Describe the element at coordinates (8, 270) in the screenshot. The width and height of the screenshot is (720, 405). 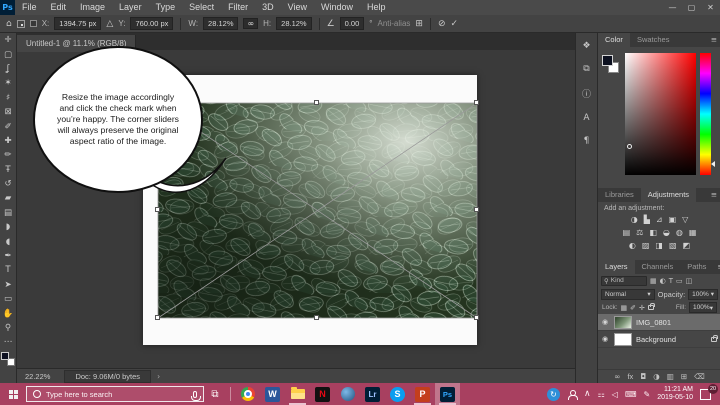
I see `type-tool: T` at that location.